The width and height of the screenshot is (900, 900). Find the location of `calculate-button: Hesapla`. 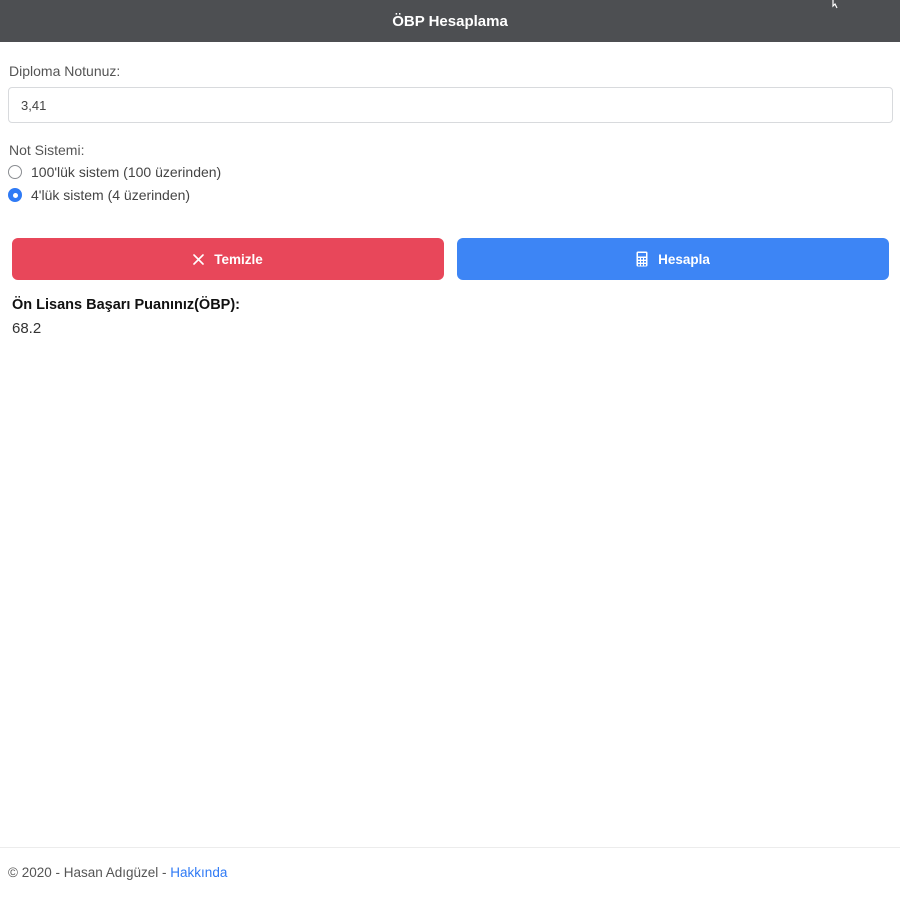

calculate-button: Hesapla is located at coordinates (673, 259).